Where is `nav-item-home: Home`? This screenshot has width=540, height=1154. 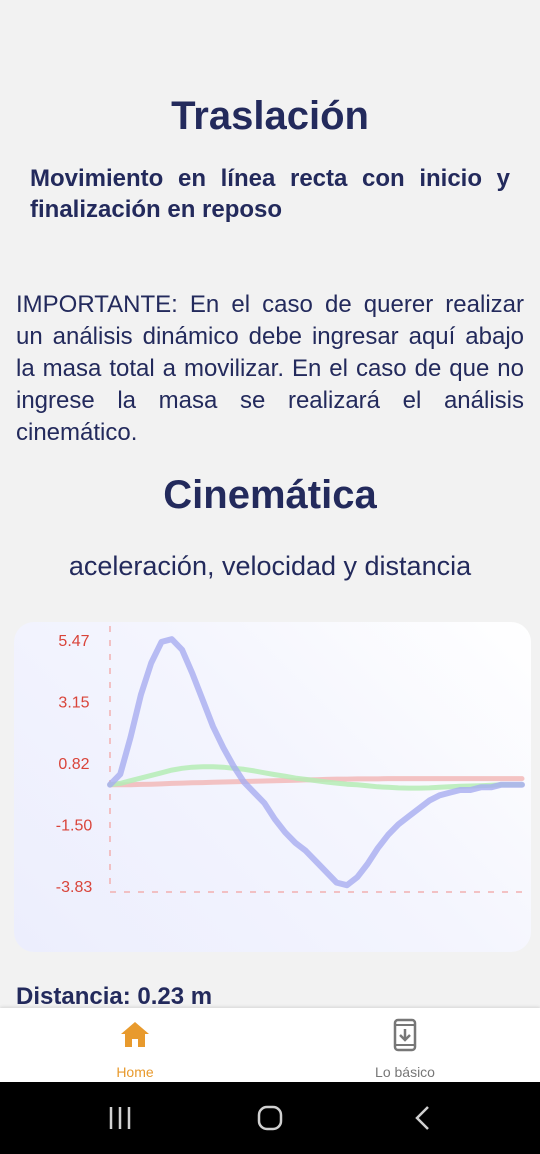
nav-item-home: Home is located at coordinates (135, 1045).